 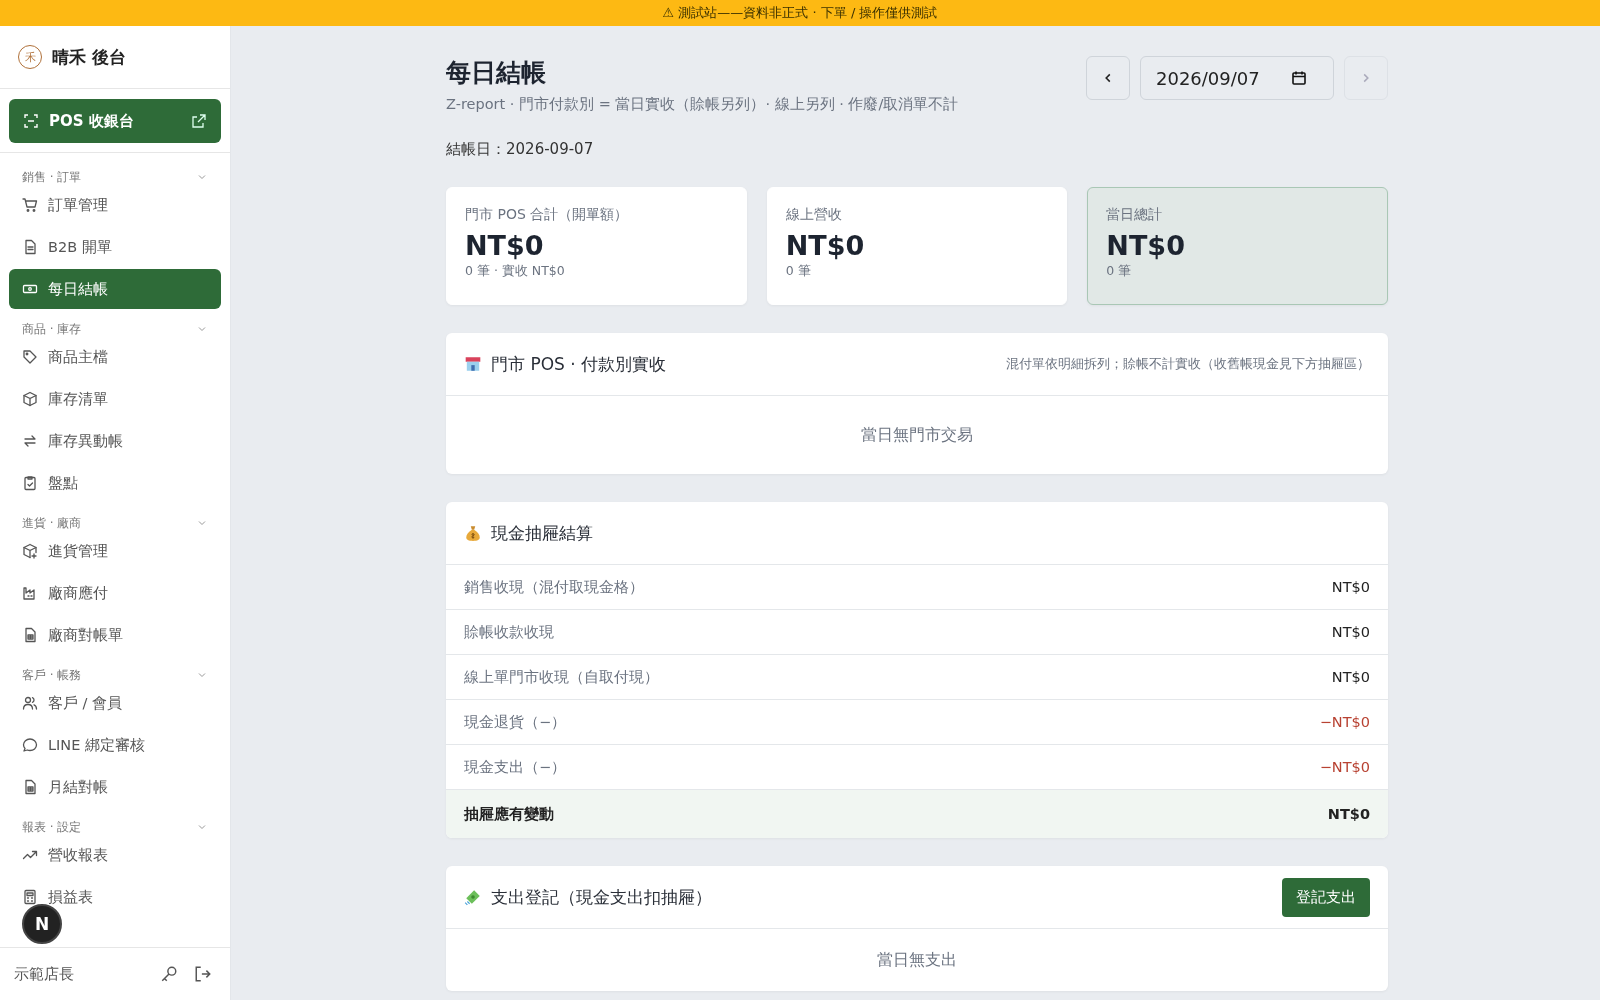 I want to click on closing-date: 結帳日：2026-09-07, so click(x=520, y=149).